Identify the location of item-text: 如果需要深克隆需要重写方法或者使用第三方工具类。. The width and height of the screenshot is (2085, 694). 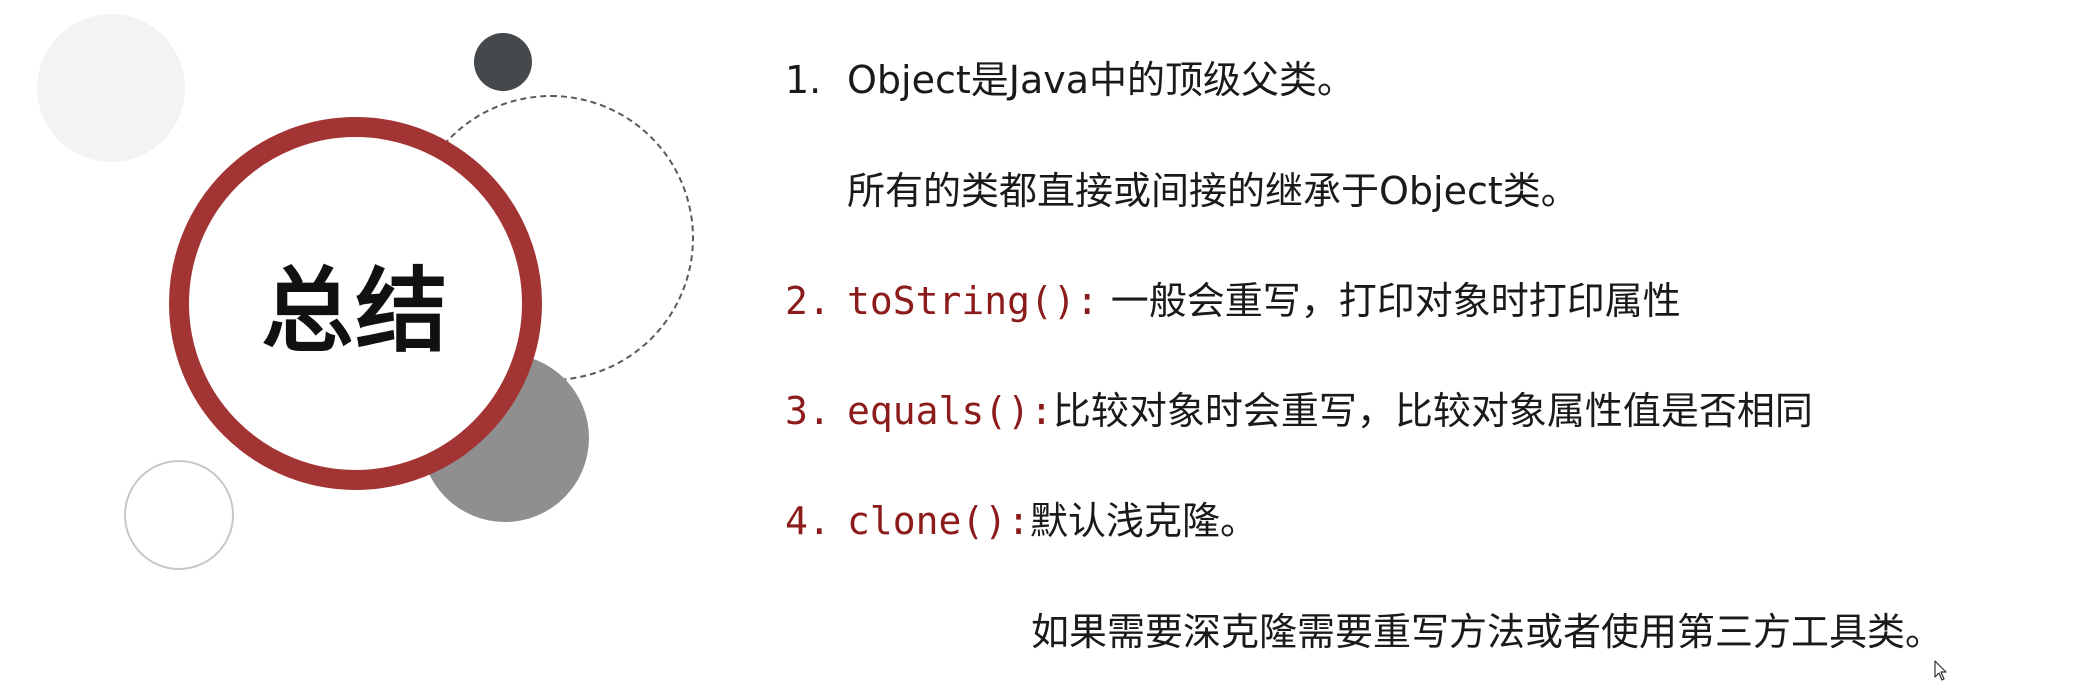
(1487, 632).